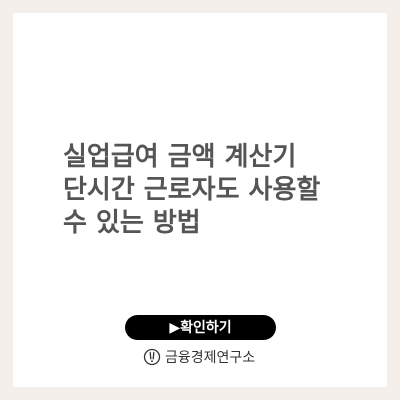  What do you see at coordinates (152, 357) in the screenshot?
I see `exclamation-circle-icon` at bounding box center [152, 357].